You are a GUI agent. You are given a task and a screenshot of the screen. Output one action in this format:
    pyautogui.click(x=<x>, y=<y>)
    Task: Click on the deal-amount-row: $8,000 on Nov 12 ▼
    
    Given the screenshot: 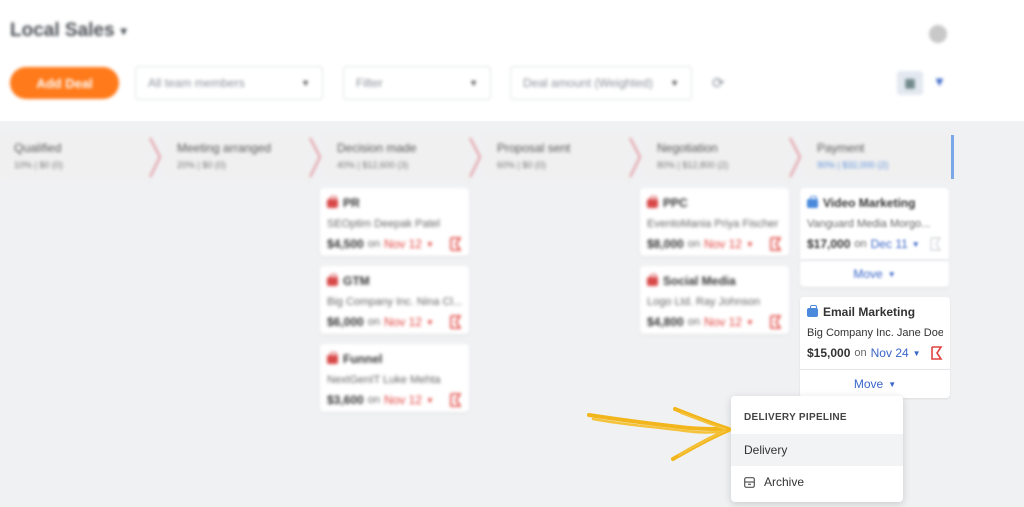 What is the action you would take?
    pyautogui.click(x=714, y=244)
    